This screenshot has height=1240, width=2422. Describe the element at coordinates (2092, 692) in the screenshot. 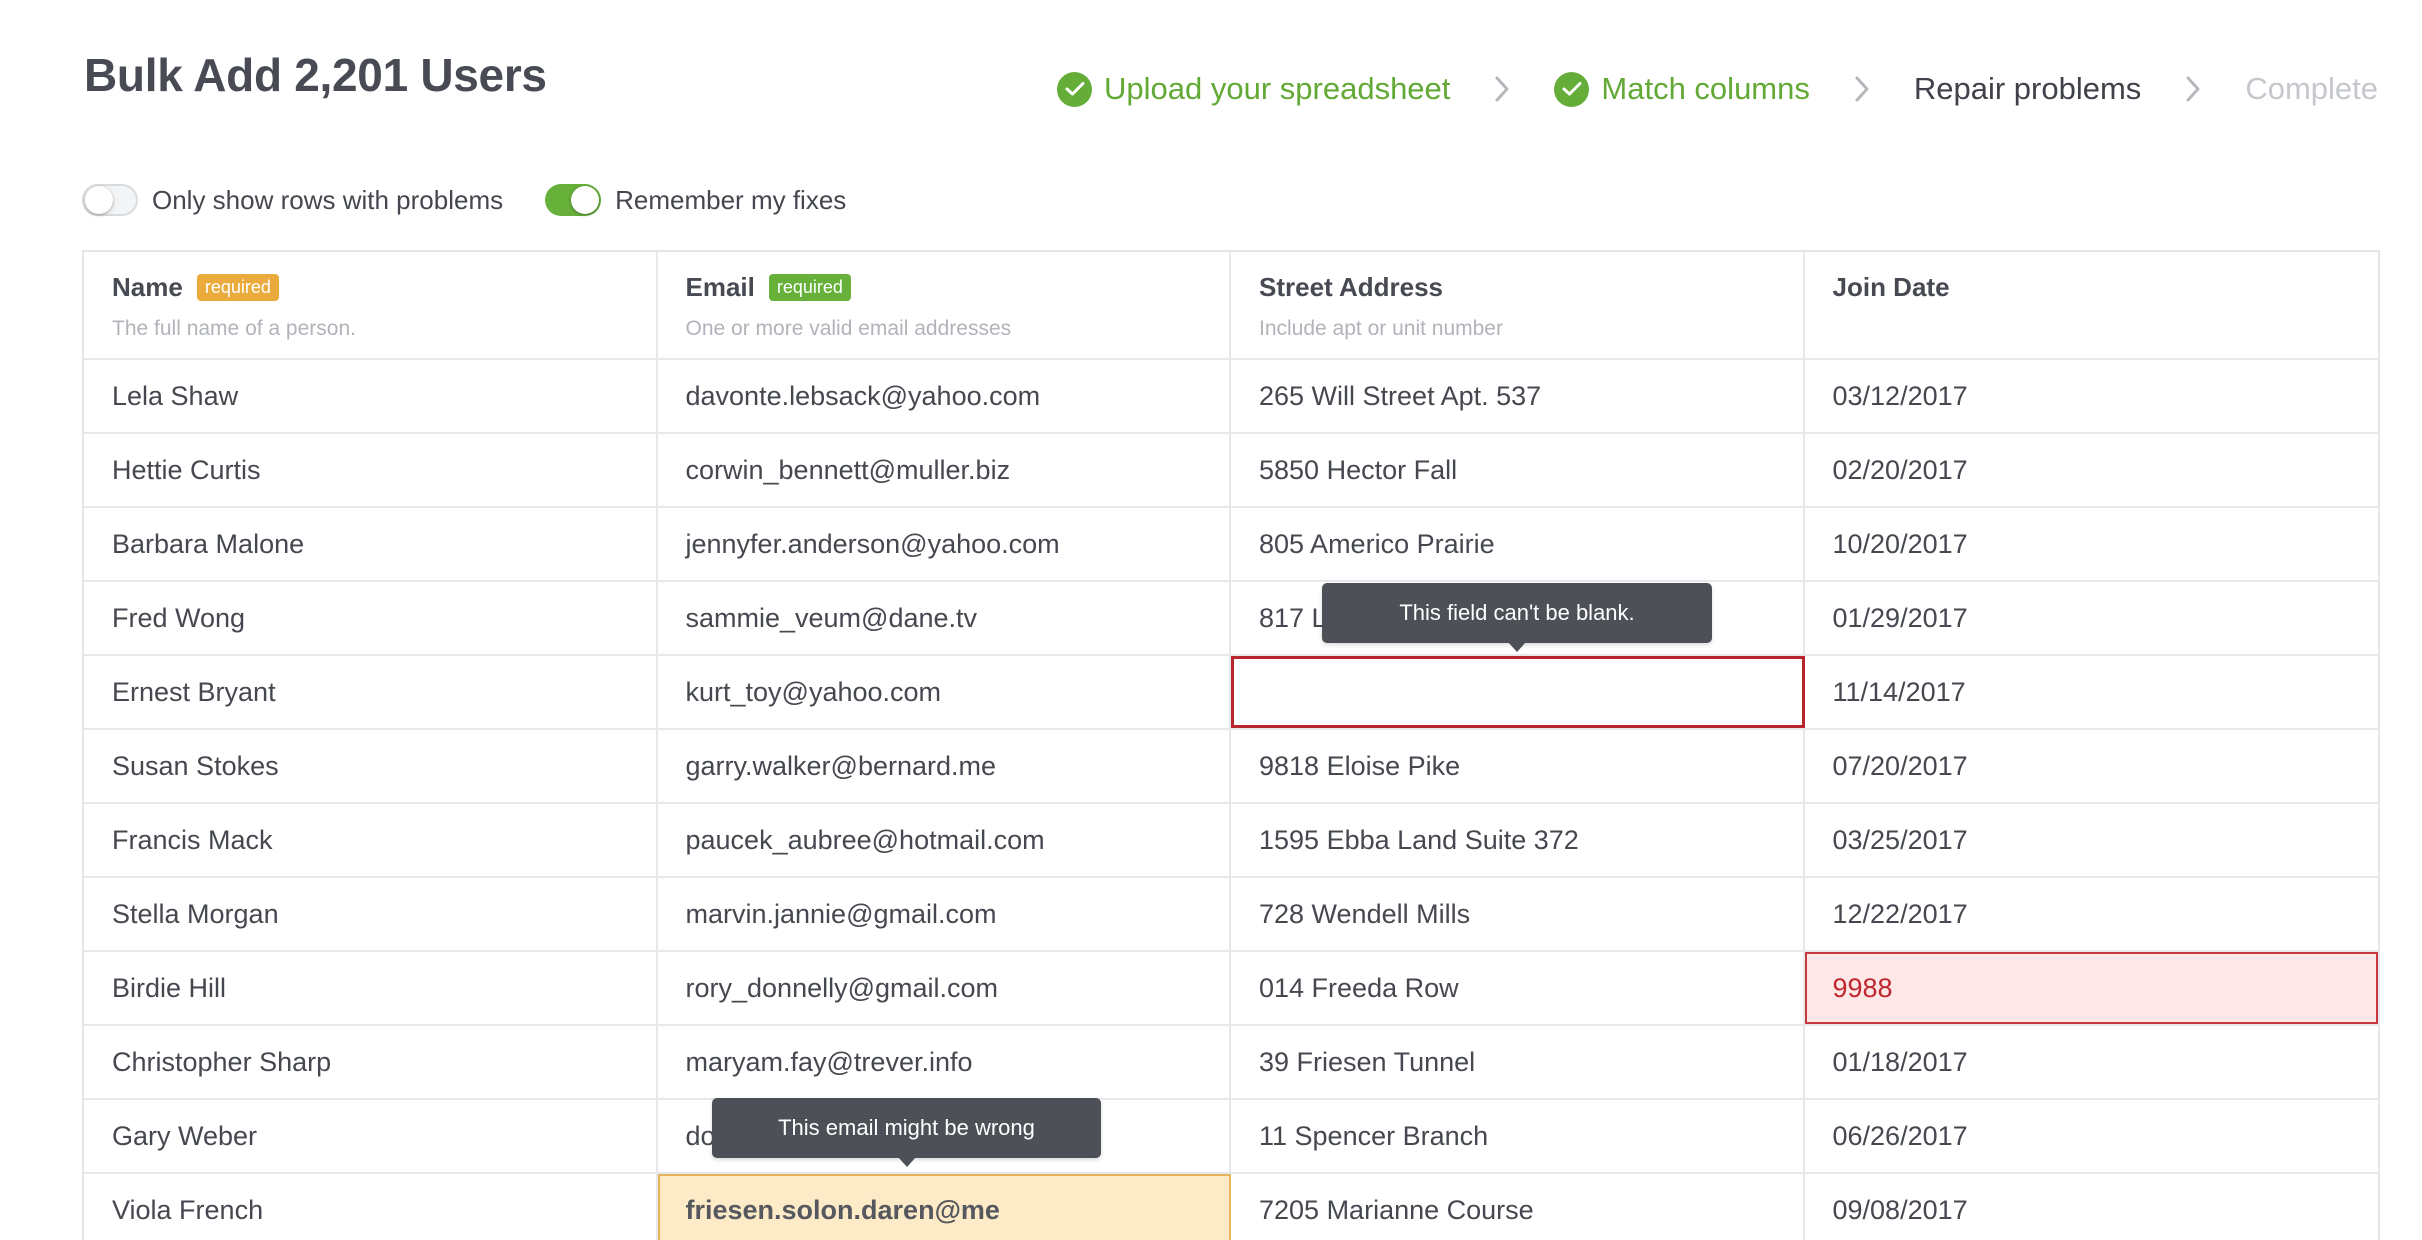

I see `cell-join-date: 11/14/2017` at that location.